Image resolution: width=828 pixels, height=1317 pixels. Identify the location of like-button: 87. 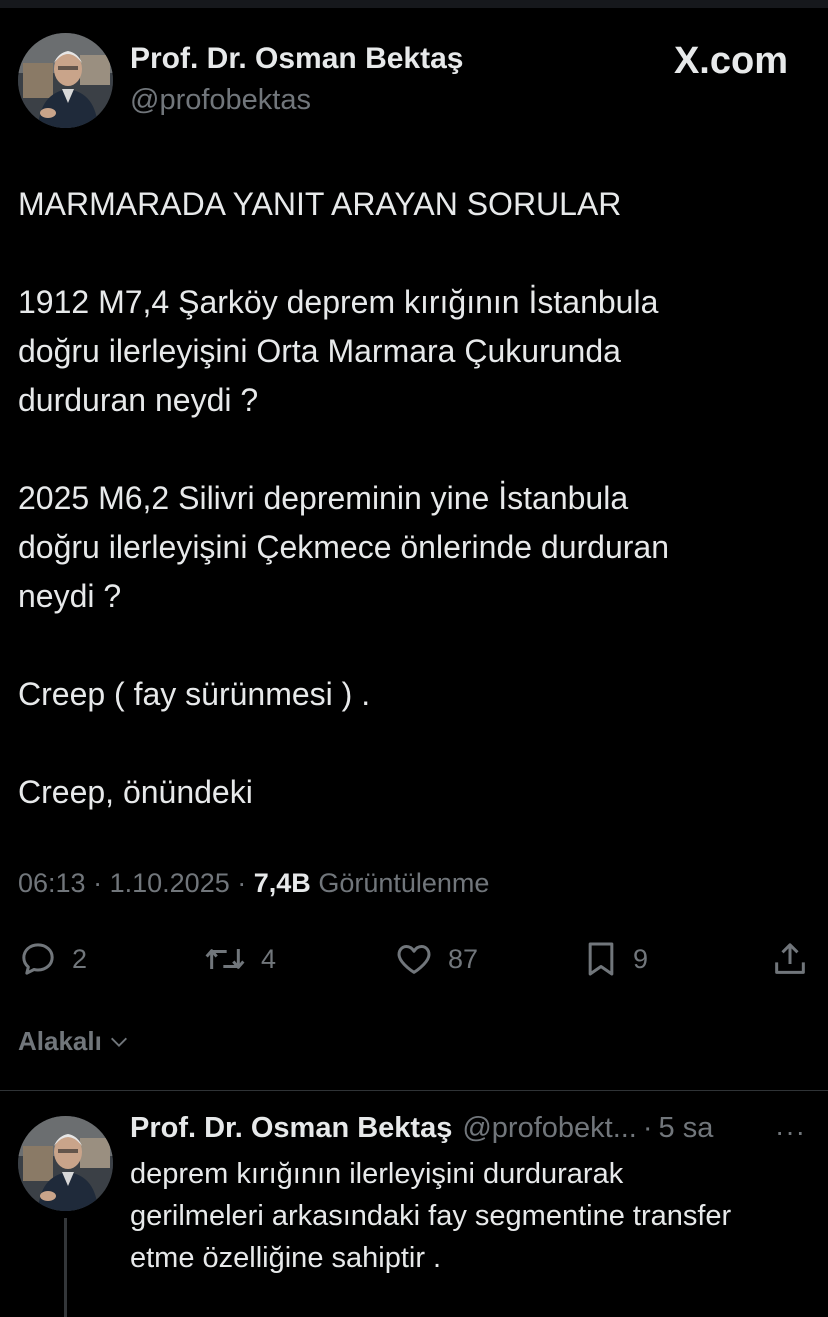
(436, 959).